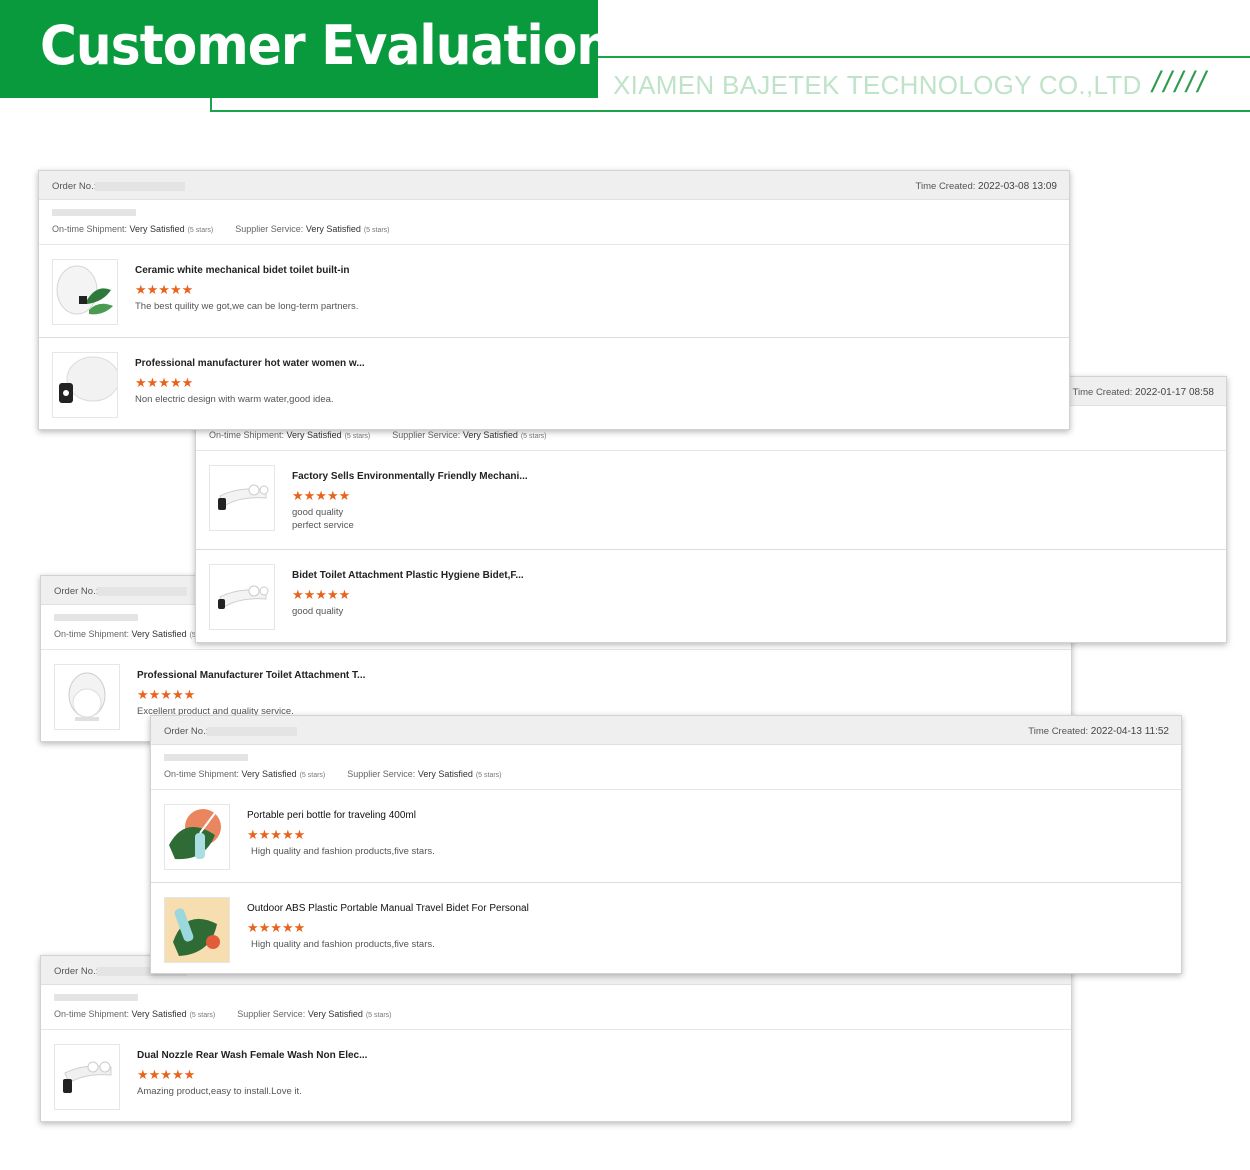  What do you see at coordinates (877, 85) in the screenshot?
I see `company-name: XIAMEN BAJETEK TECHNOLOGY CO.,LTD` at bounding box center [877, 85].